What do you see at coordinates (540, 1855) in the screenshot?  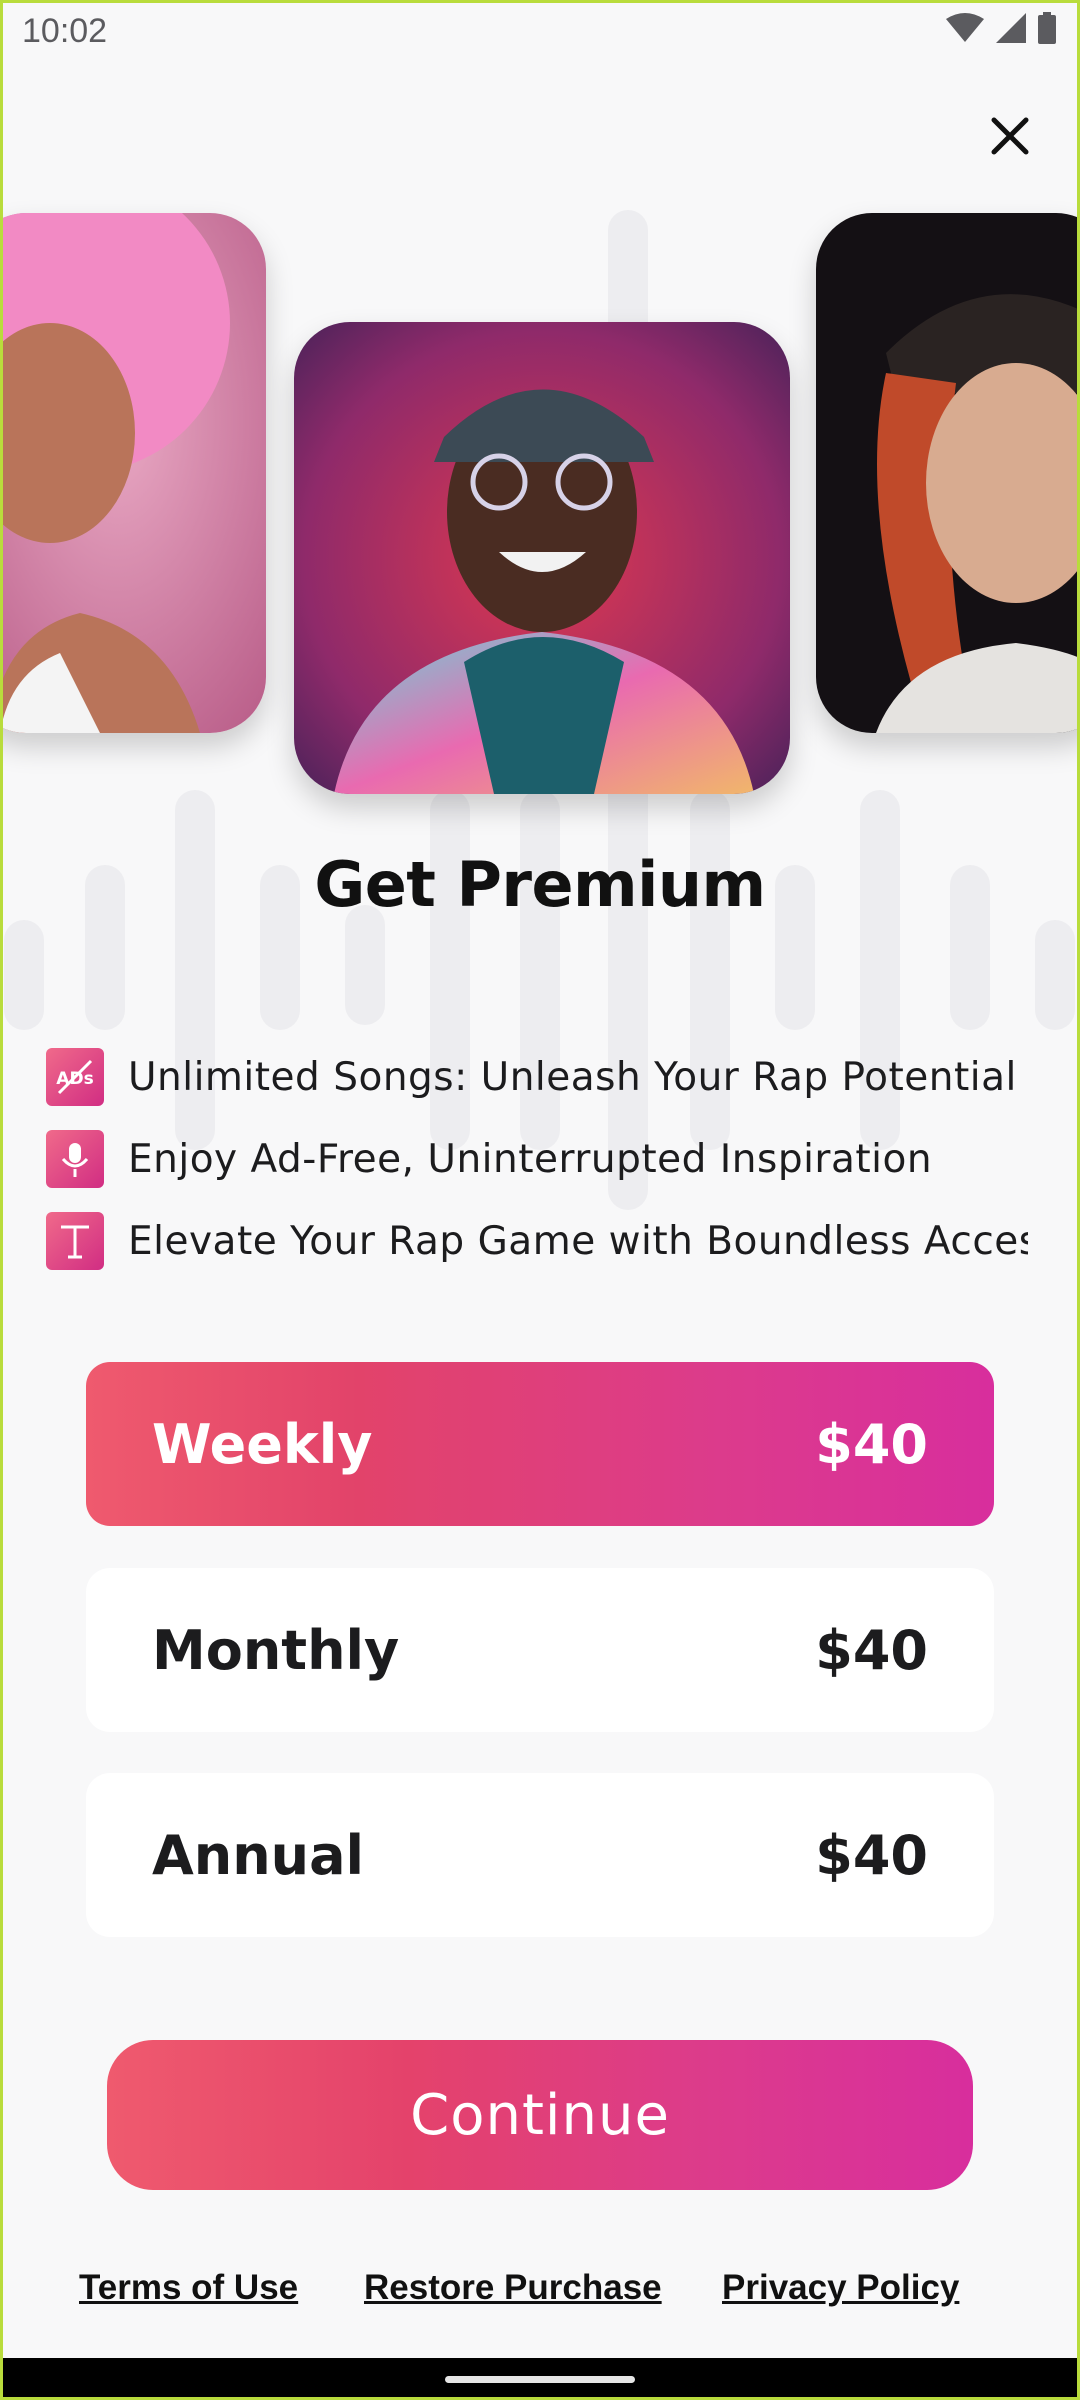 I see `plan-annual: Annual $40` at bounding box center [540, 1855].